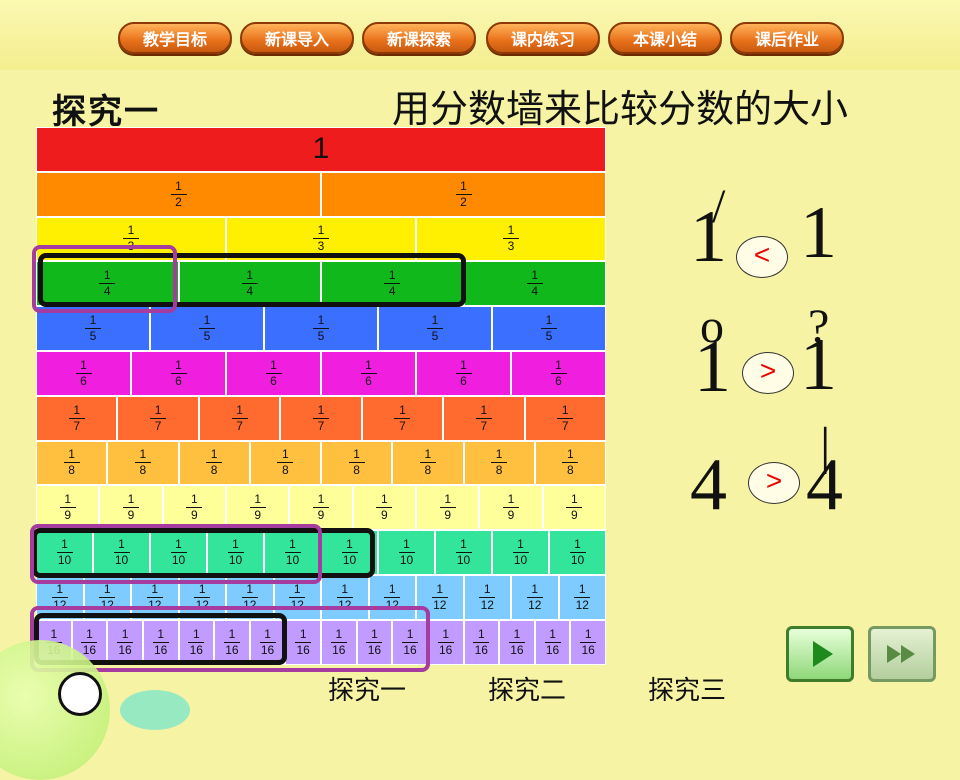 The image size is (960, 780). I want to click on nav-button-teaching-goals: 教学目标, so click(175, 38).